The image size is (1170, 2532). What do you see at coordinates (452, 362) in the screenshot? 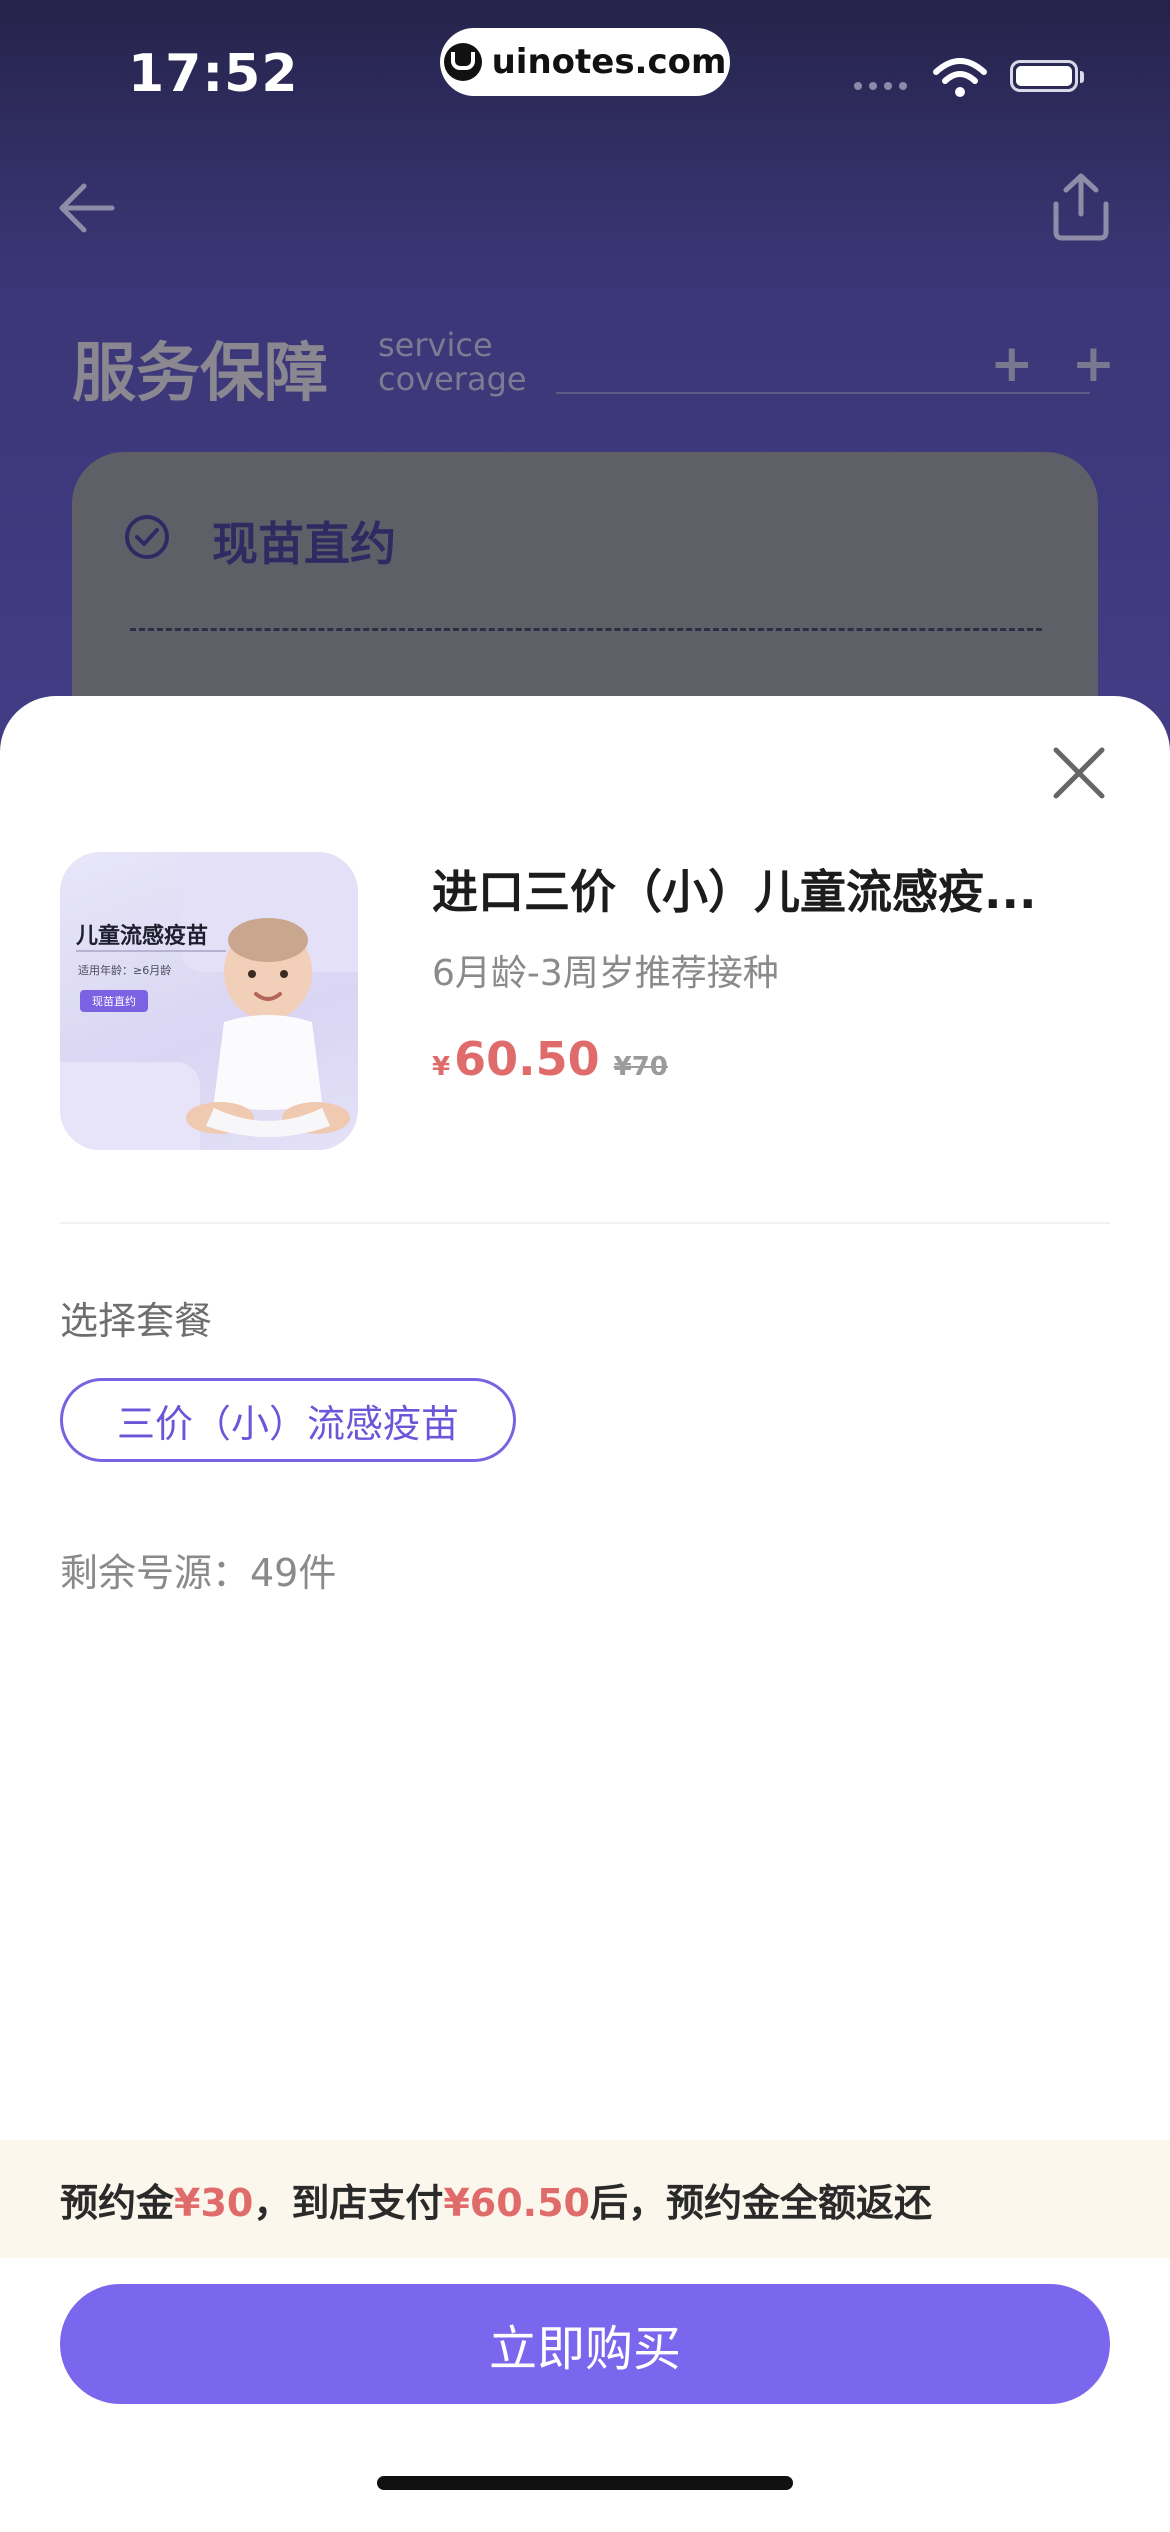
I see `section-subtitle: service coverage` at bounding box center [452, 362].